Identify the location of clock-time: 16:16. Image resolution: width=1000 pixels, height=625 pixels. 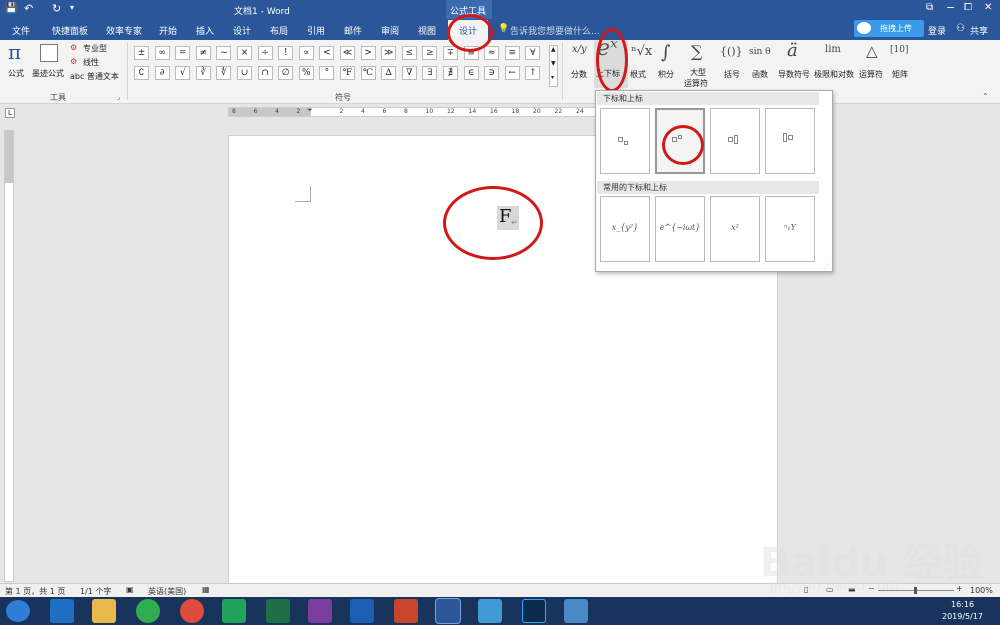
(962, 604).